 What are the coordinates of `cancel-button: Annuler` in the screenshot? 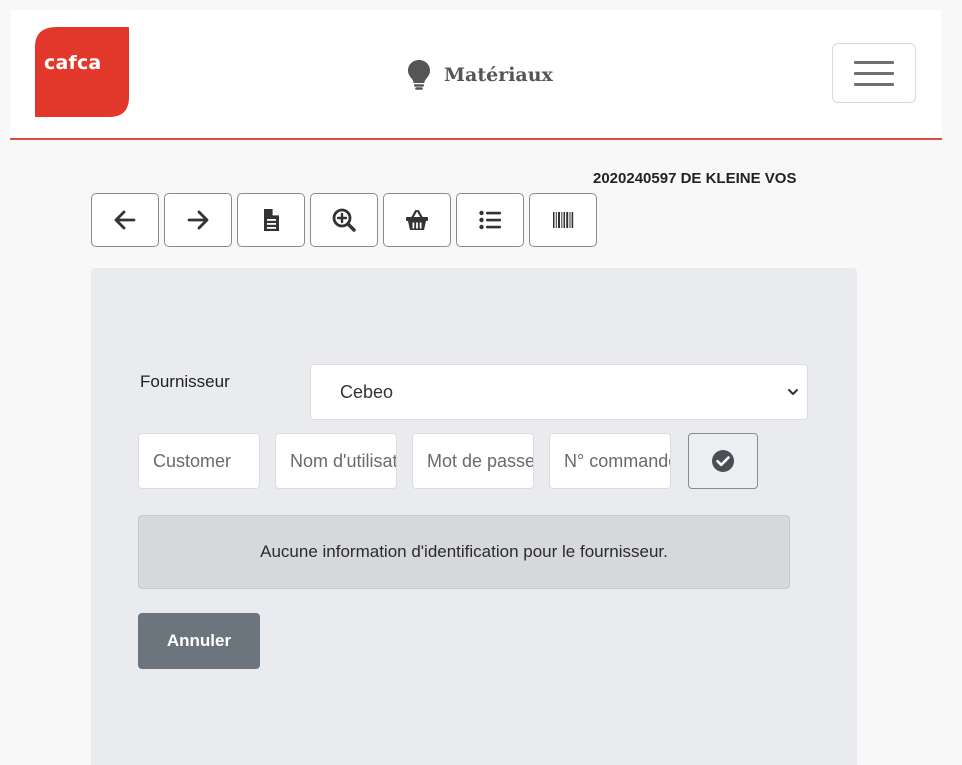 It's located at (199, 641).